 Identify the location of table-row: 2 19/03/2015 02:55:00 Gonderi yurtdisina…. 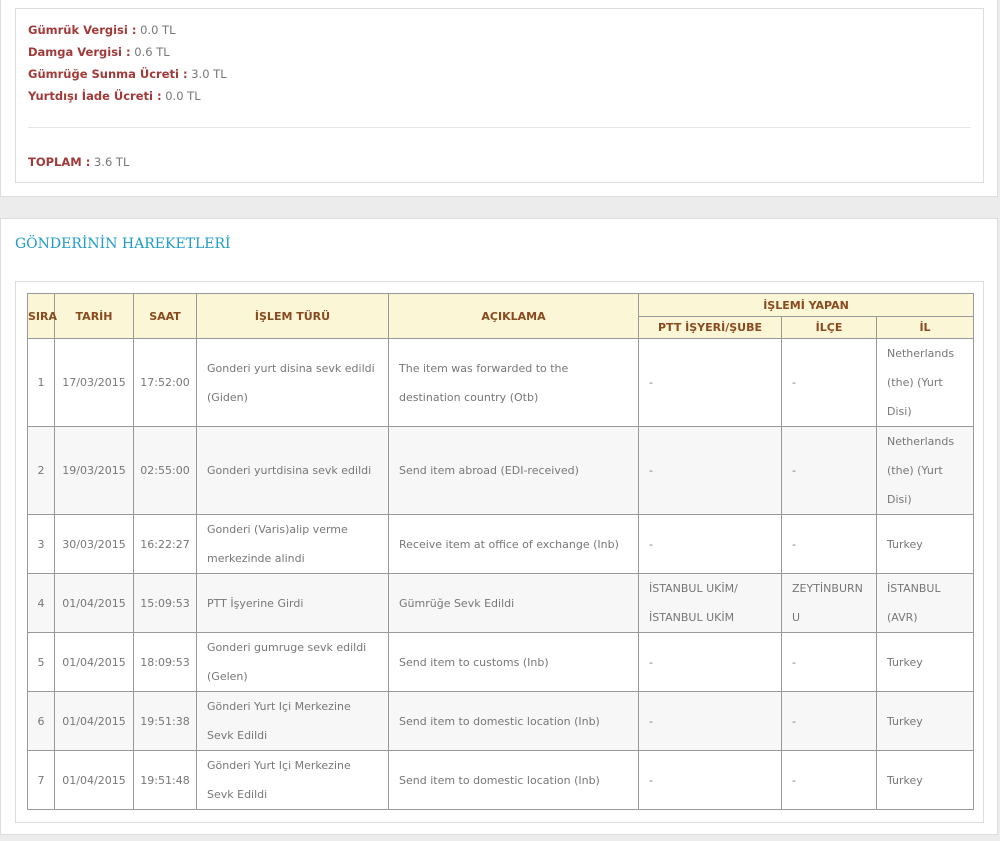
(501, 470).